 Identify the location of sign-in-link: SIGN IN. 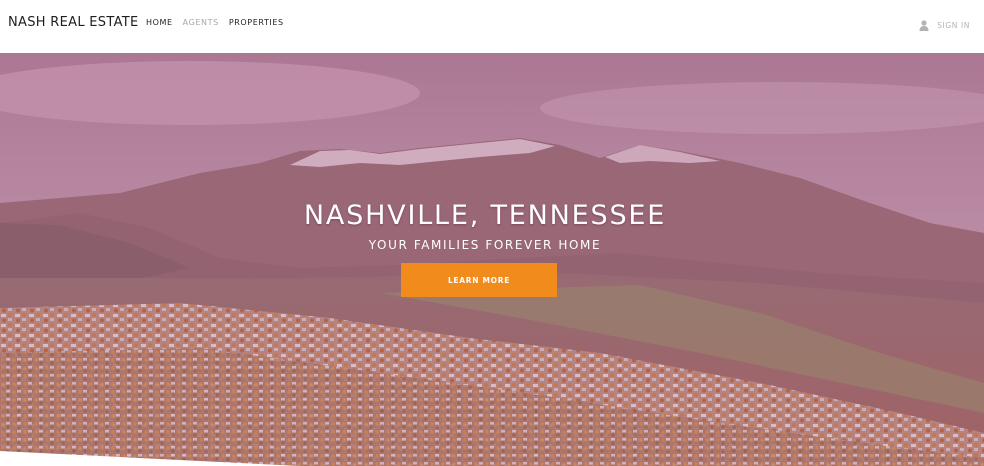
(944, 25).